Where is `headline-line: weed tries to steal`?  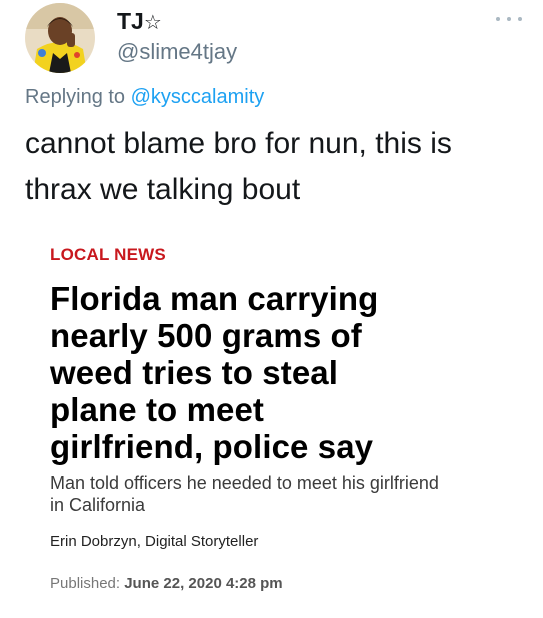 headline-line: weed tries to steal is located at coordinates (194, 372).